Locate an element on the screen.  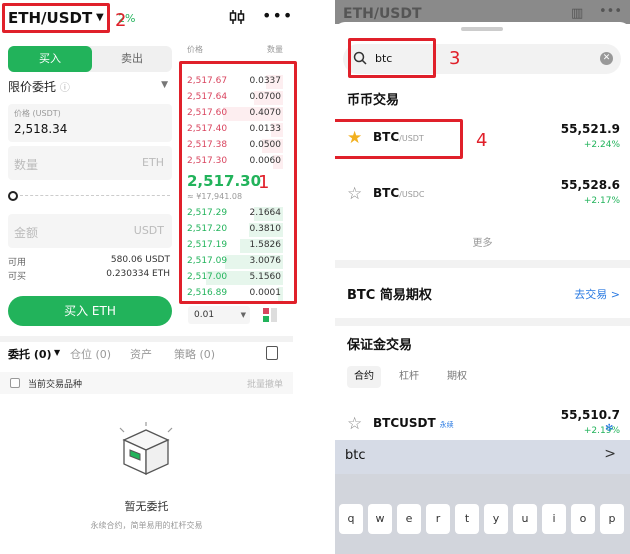
tab-contract: 合约 is located at coordinates (364, 377).